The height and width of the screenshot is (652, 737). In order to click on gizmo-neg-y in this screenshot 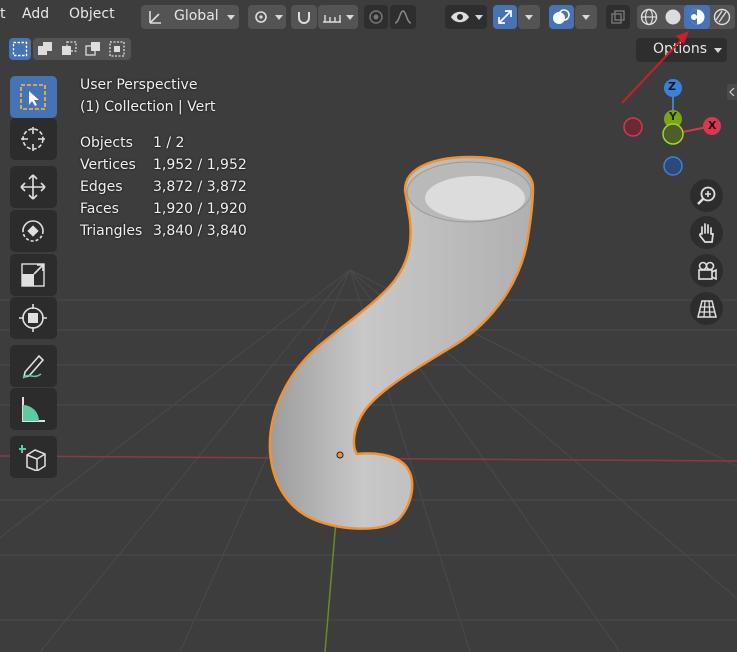, I will do `click(673, 134)`.